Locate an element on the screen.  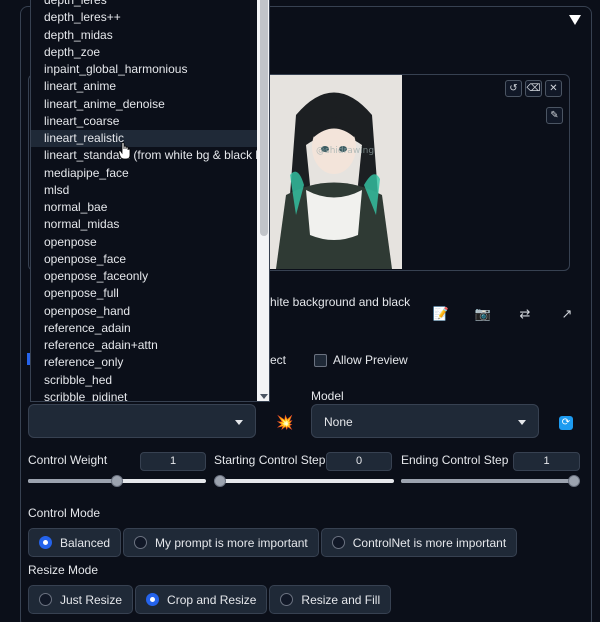
input-image: @shidrawing is located at coordinates (334, 172).